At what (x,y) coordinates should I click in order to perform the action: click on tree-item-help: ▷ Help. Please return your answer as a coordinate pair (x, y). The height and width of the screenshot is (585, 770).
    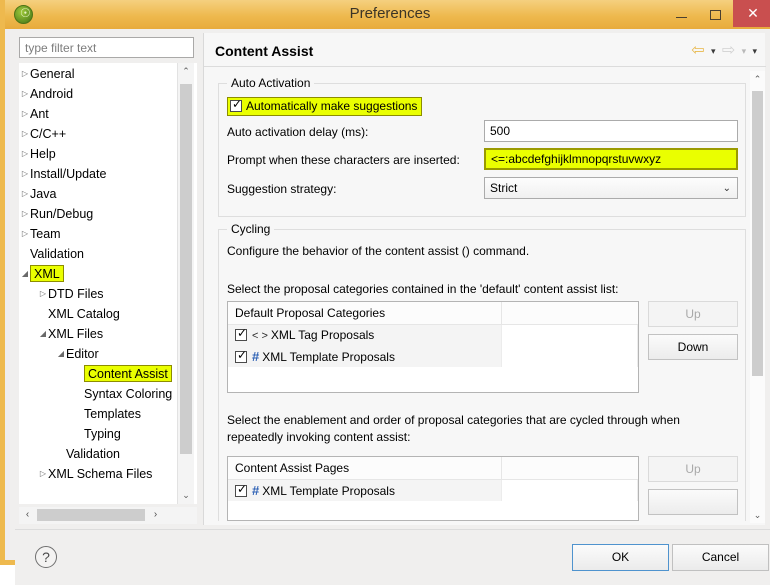
    Looking at the image, I should click on (108, 154).